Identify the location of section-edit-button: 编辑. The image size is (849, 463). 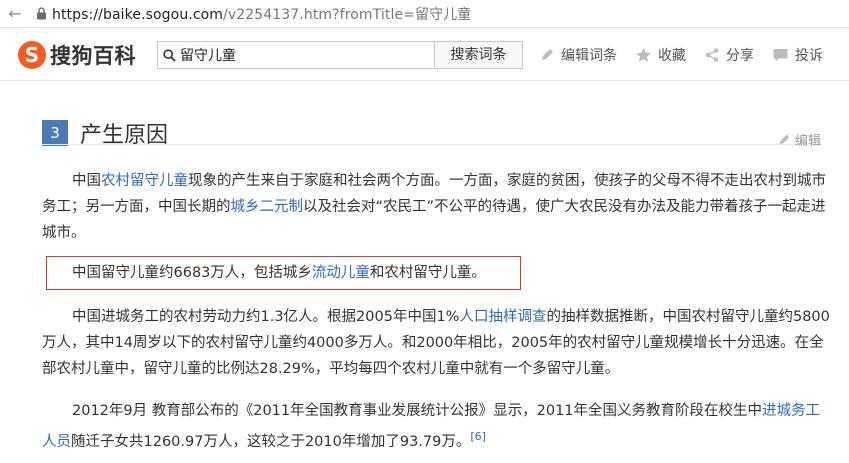
(799, 139).